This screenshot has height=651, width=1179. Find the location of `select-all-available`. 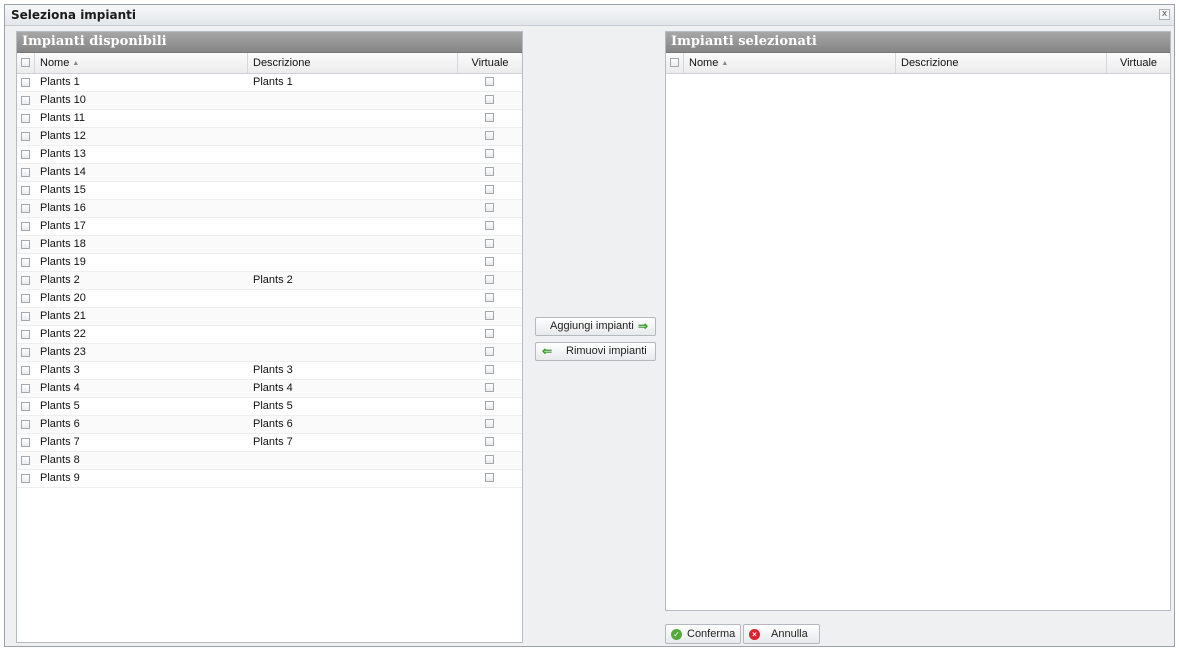

select-all-available is located at coordinates (26, 63).